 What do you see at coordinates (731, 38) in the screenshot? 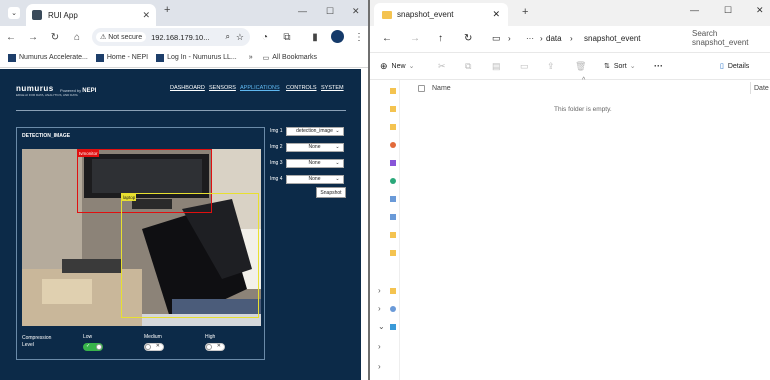
I see `explorer-search-input: Search snapshot_event` at bounding box center [731, 38].